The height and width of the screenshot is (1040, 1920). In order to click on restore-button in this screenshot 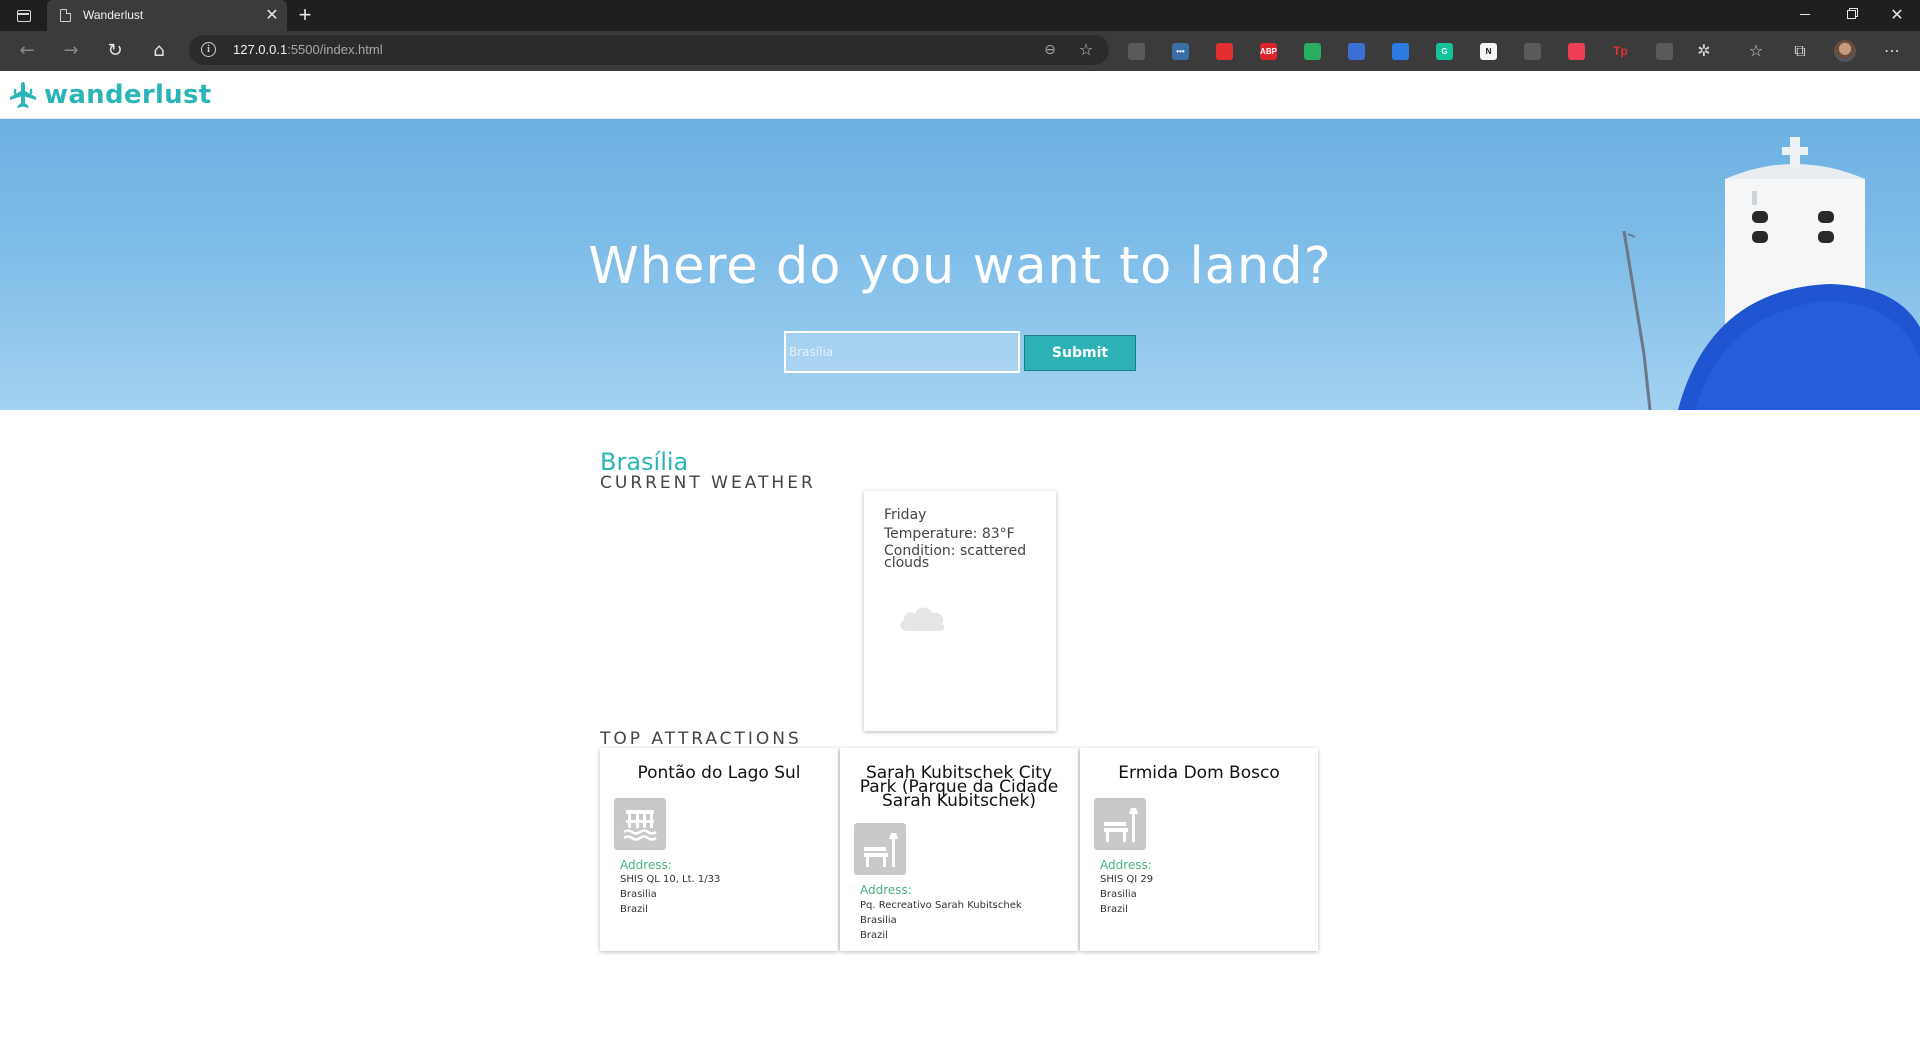, I will do `click(1851, 15)`.